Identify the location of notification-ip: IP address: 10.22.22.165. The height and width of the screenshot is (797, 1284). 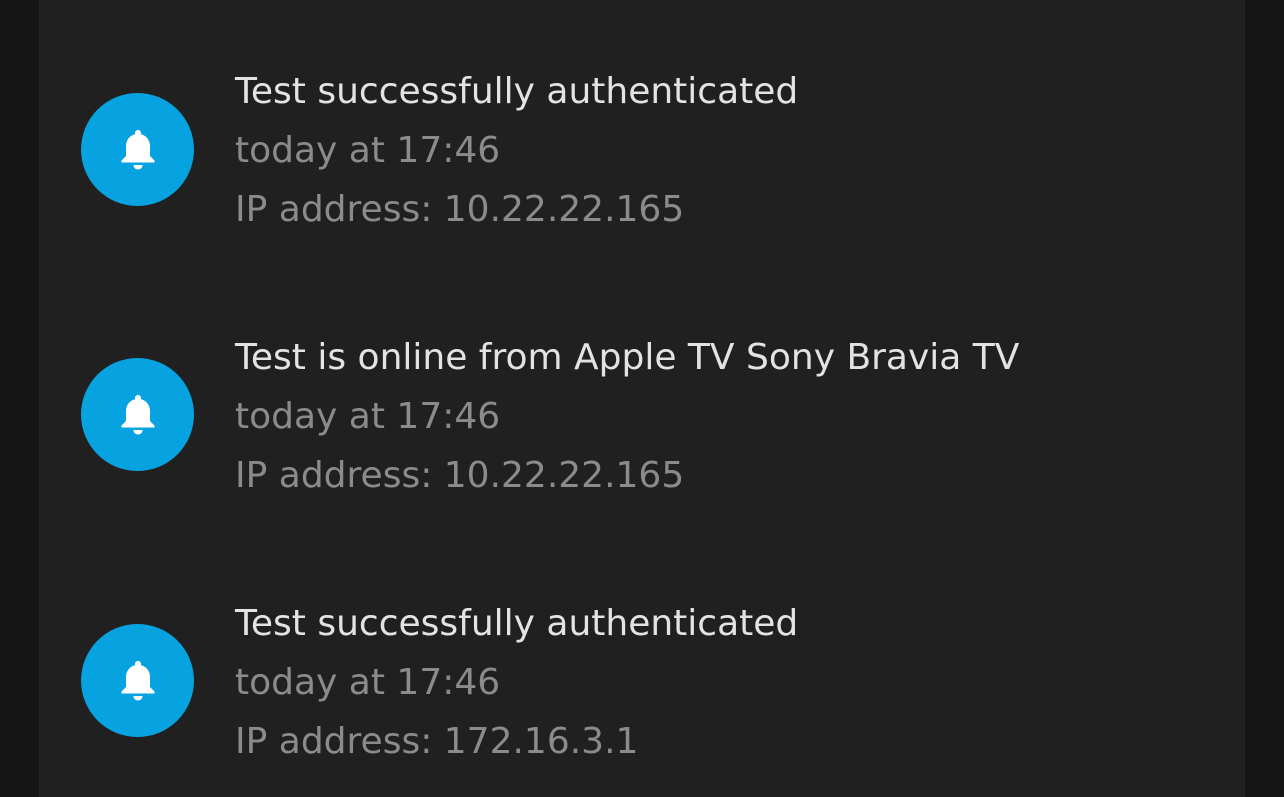
(460, 475).